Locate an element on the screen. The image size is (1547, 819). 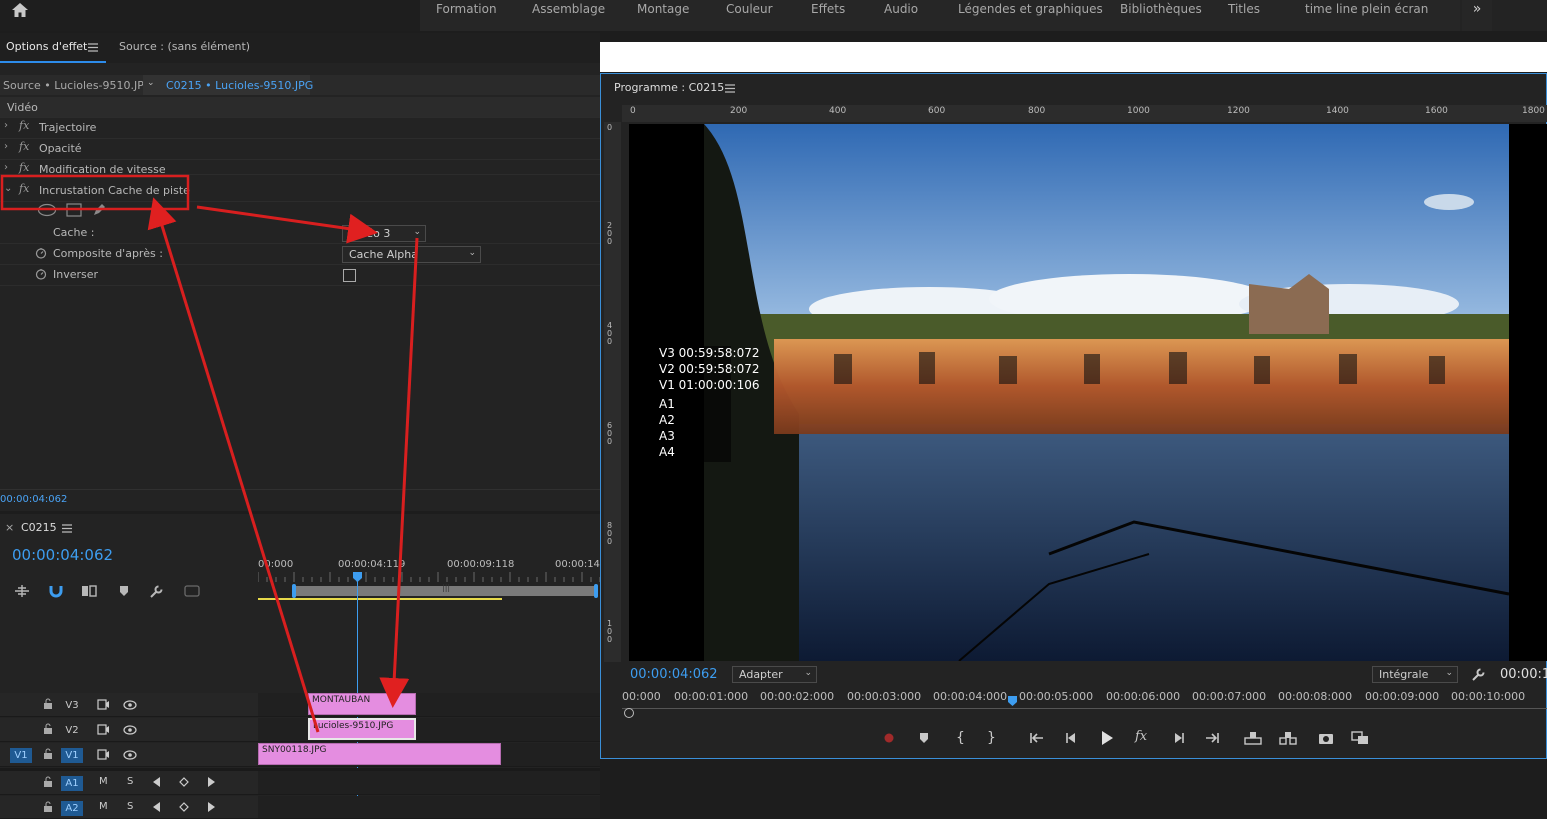
extract-icon is located at coordinates (1288, 738).